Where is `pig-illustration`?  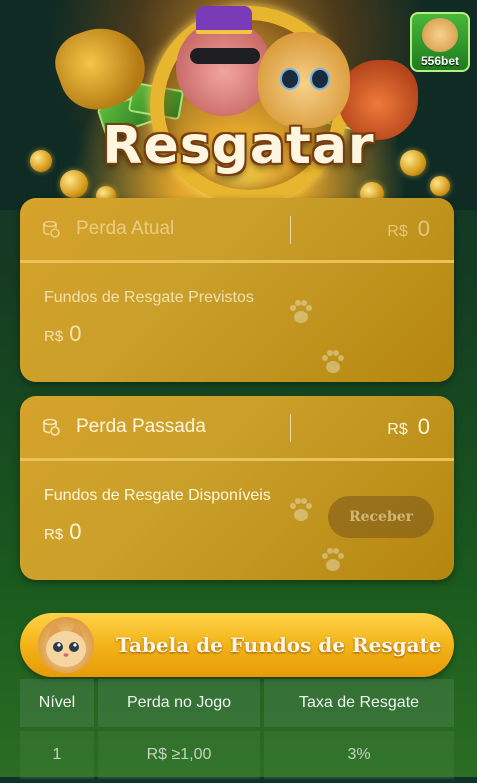 pig-illustration is located at coordinates (224, 68).